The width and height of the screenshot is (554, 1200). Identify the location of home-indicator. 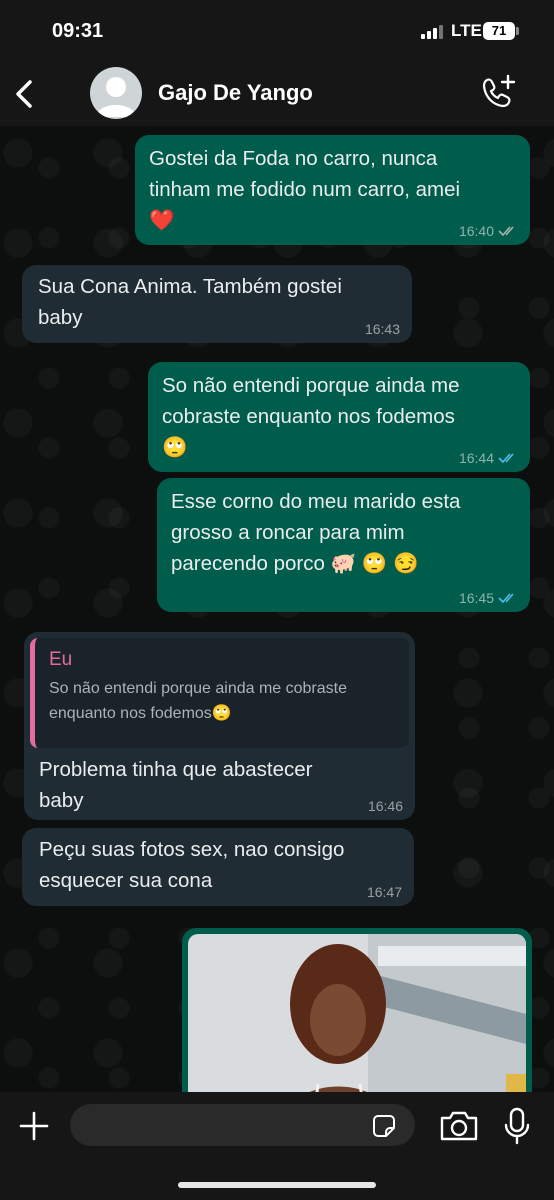
(277, 1185).